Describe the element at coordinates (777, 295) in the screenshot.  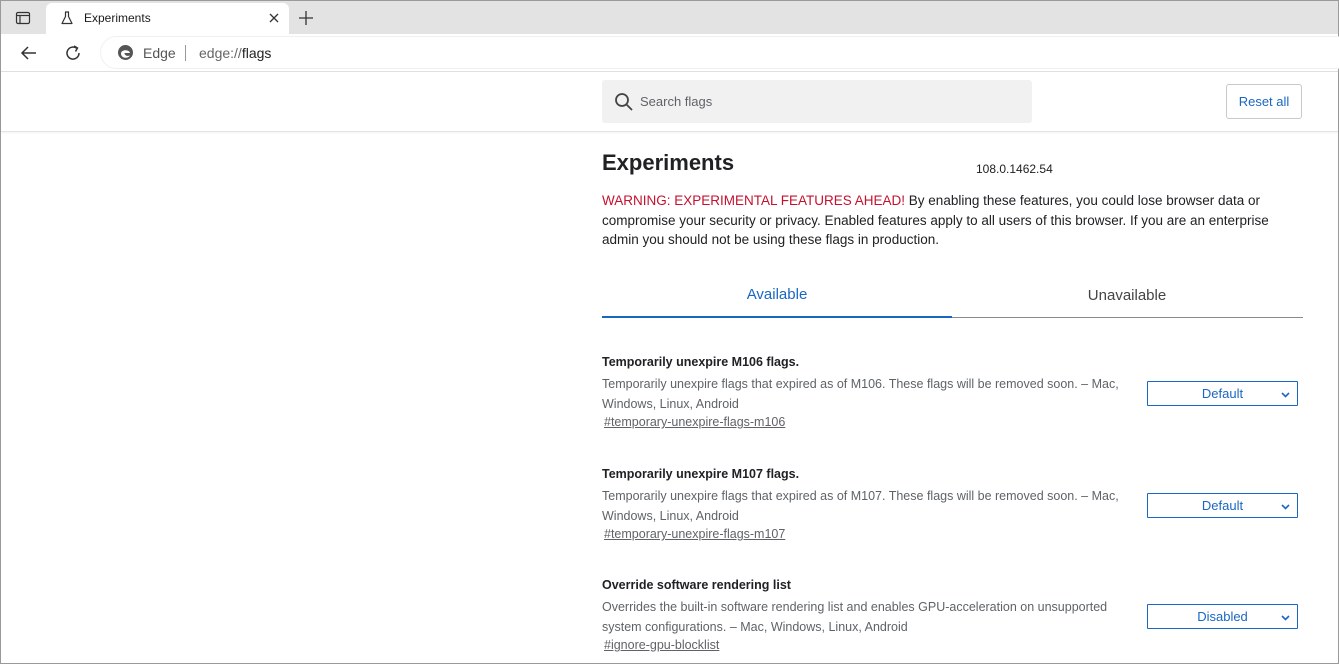
I see `tab-available: Available` at that location.